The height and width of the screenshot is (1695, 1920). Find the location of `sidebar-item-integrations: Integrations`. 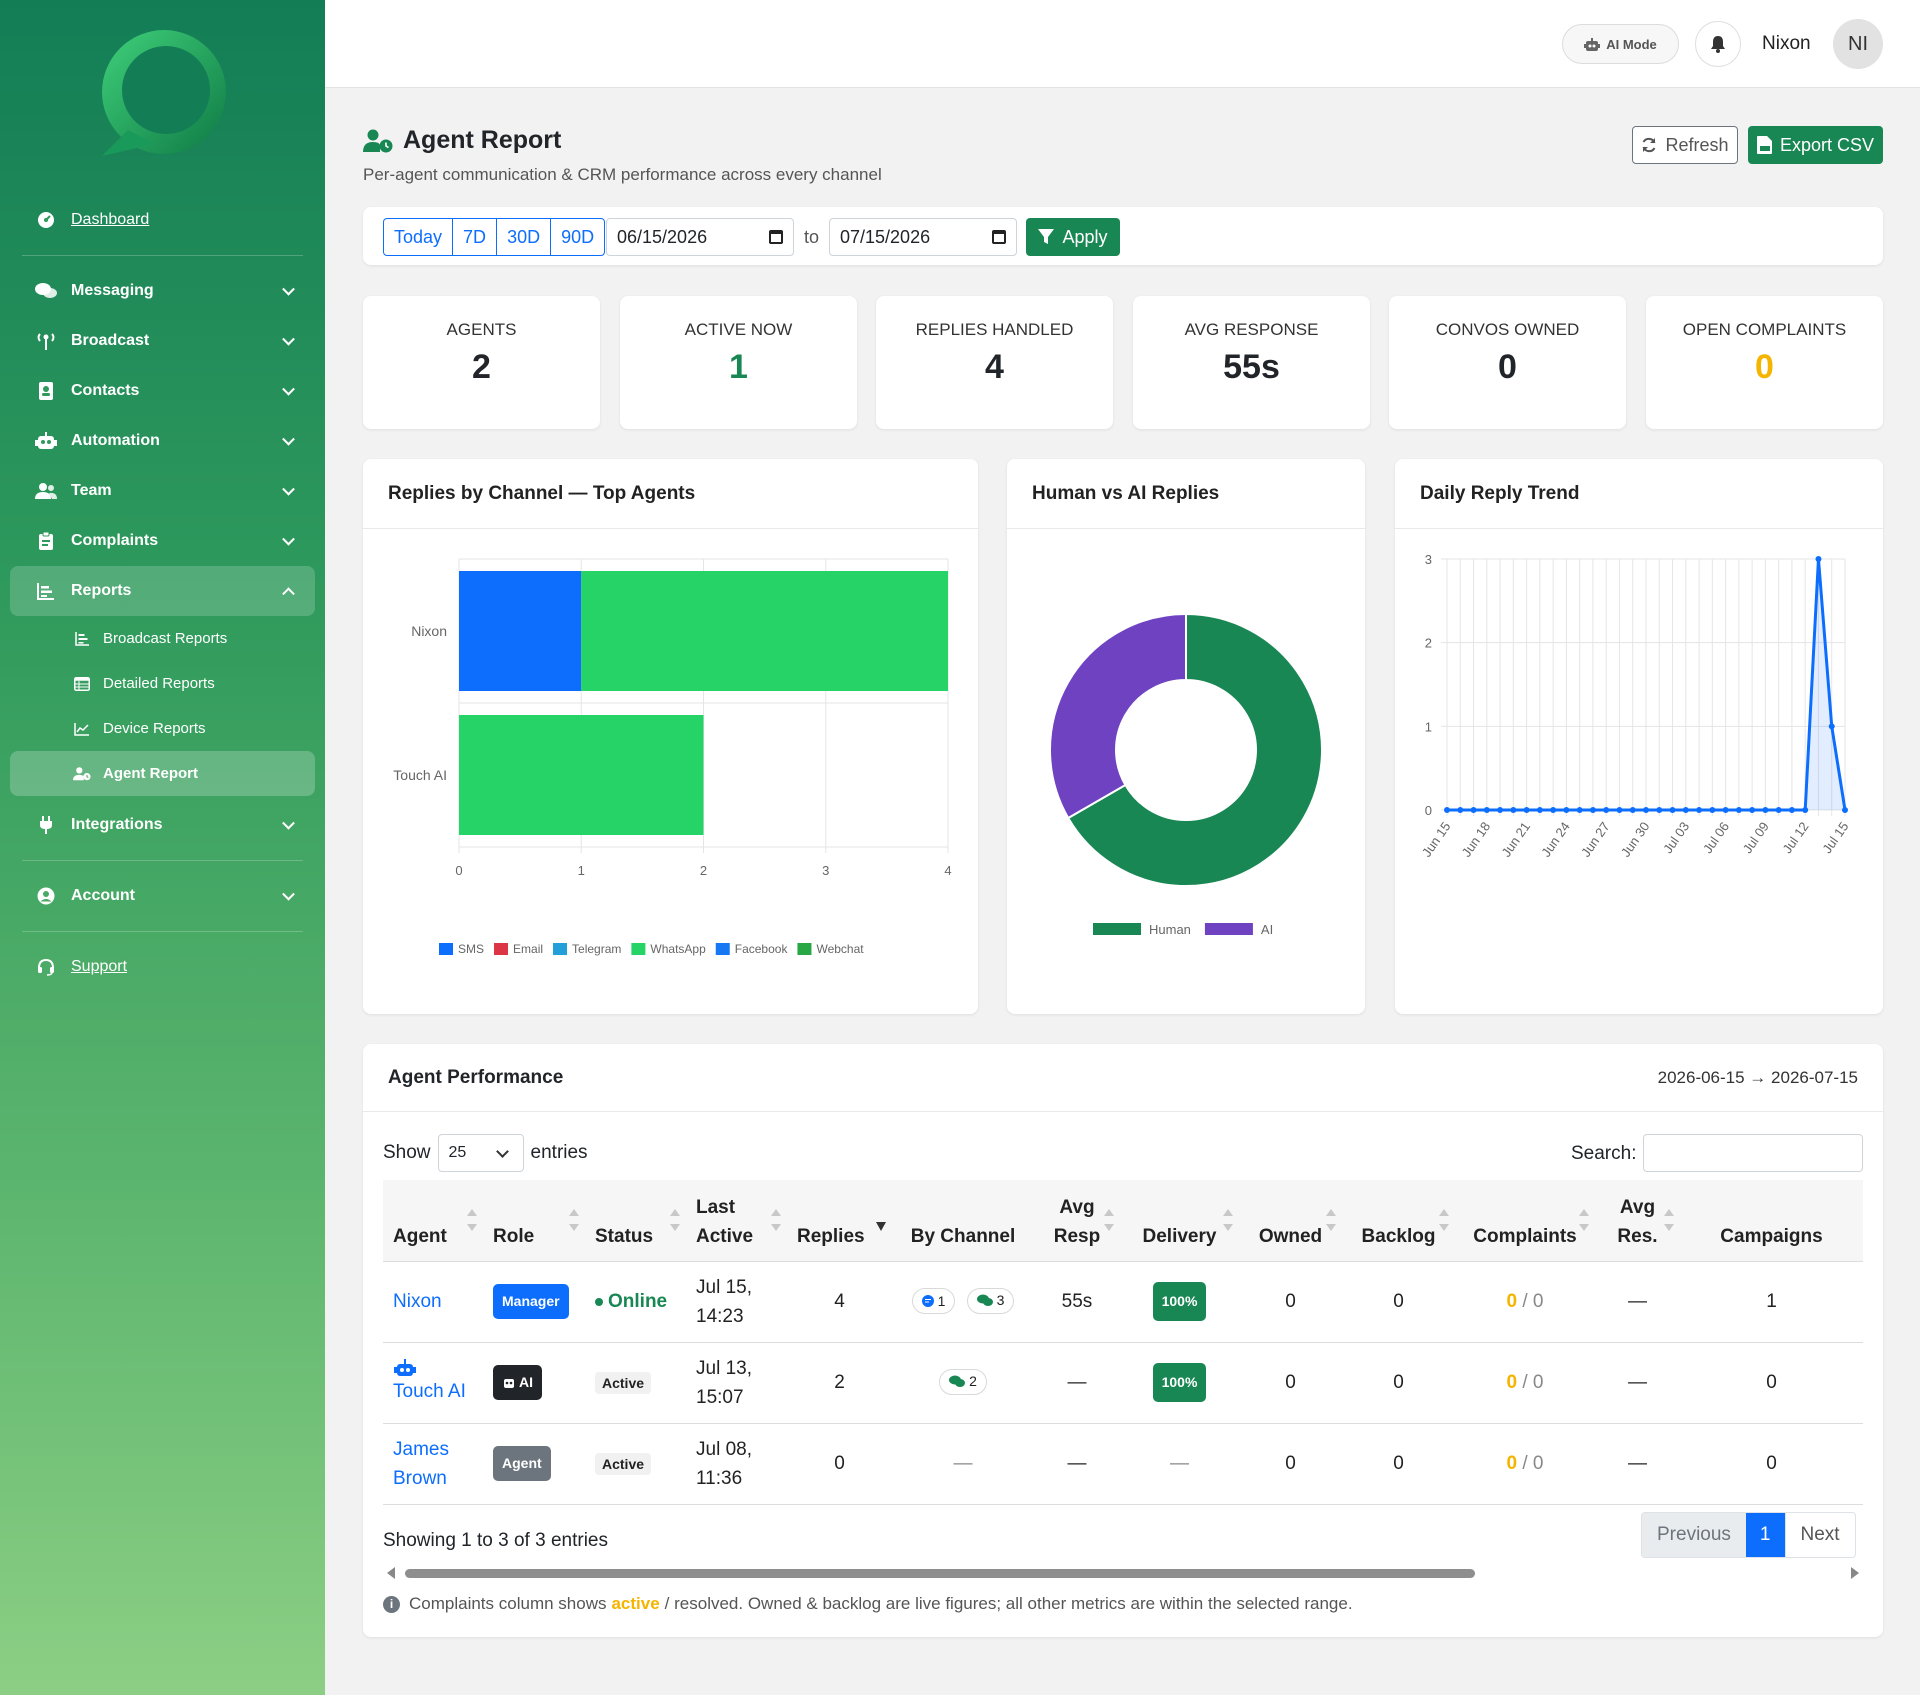

sidebar-item-integrations: Integrations is located at coordinates (162, 825).